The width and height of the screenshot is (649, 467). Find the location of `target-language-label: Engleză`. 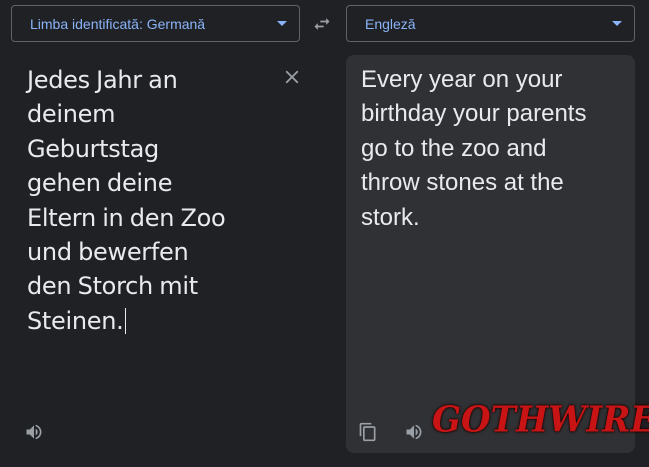

target-language-label: Engleză is located at coordinates (390, 23).